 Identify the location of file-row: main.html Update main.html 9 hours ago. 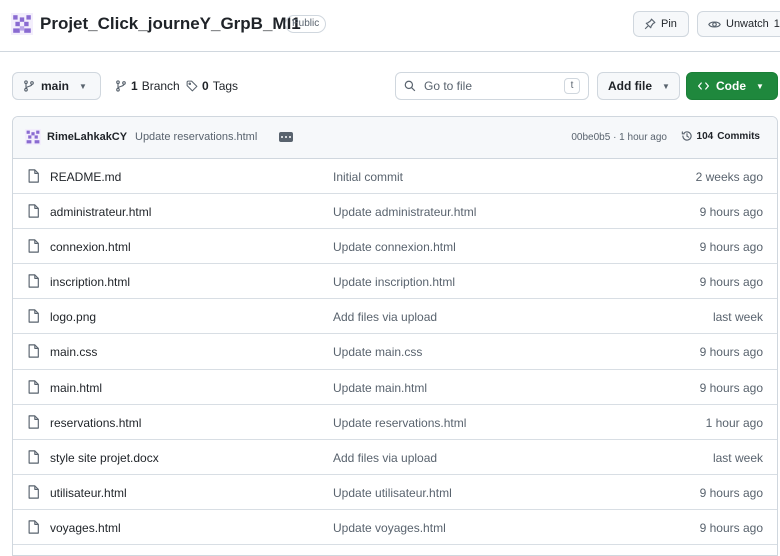
(395, 387).